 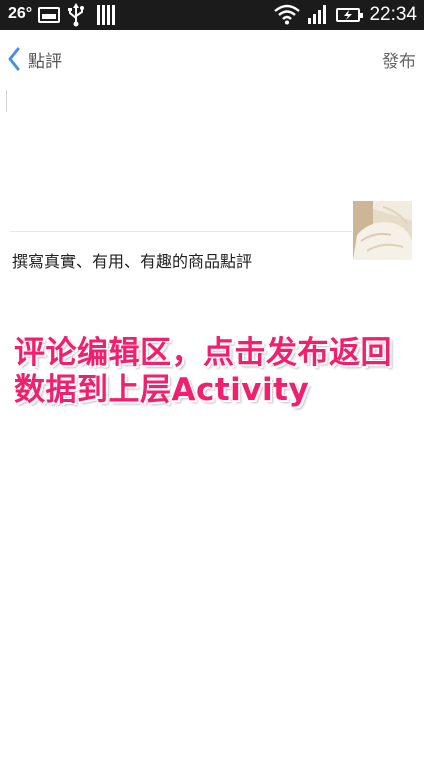 What do you see at coordinates (106, 15) in the screenshot?
I see `bars-icon` at bounding box center [106, 15].